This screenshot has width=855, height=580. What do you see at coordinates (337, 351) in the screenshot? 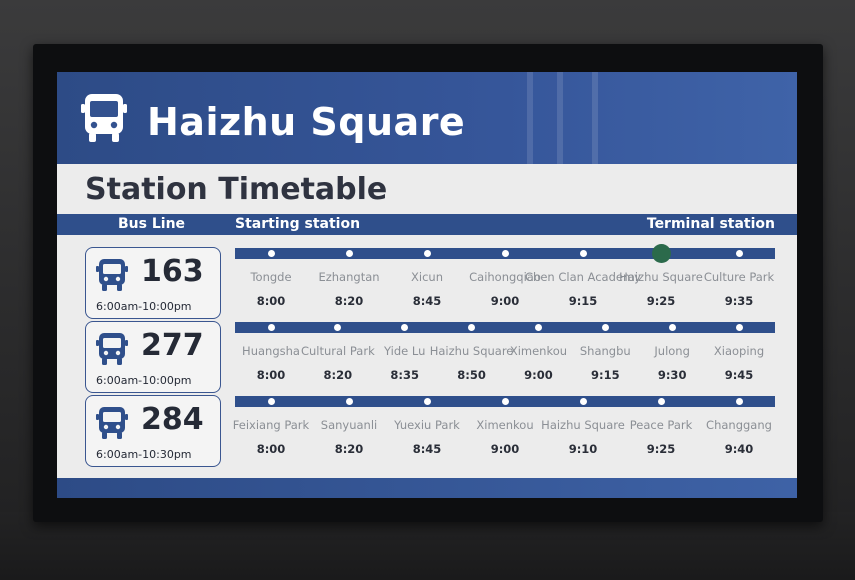
I see `stop-name: Cultural Park` at bounding box center [337, 351].